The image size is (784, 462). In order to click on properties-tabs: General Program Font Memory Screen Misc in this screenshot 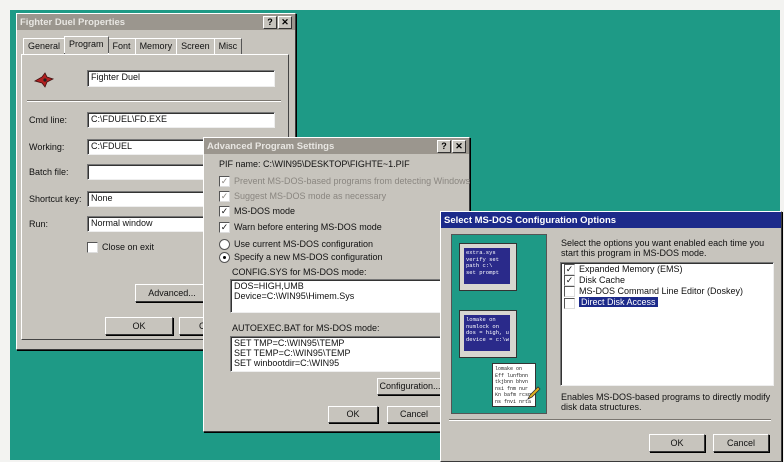, I will do `click(133, 45)`.